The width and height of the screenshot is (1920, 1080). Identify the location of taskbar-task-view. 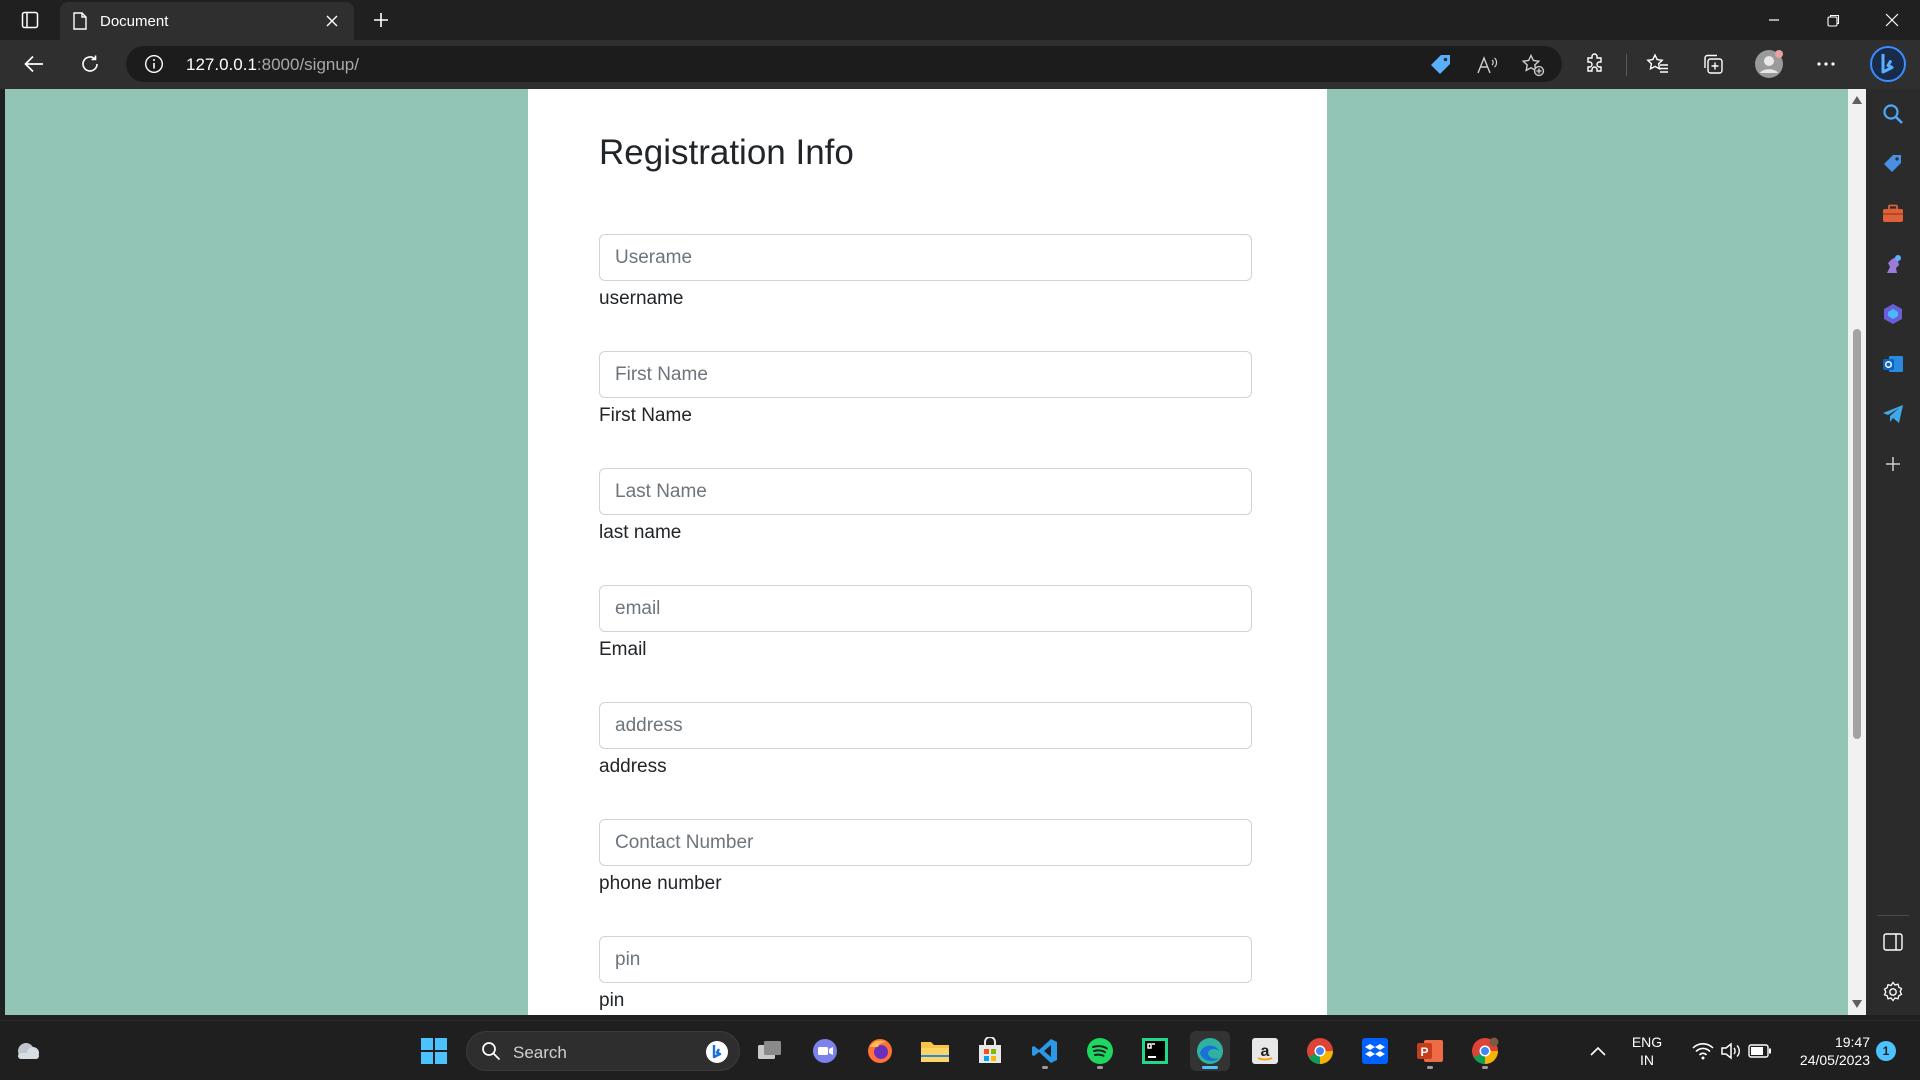
(770, 1051).